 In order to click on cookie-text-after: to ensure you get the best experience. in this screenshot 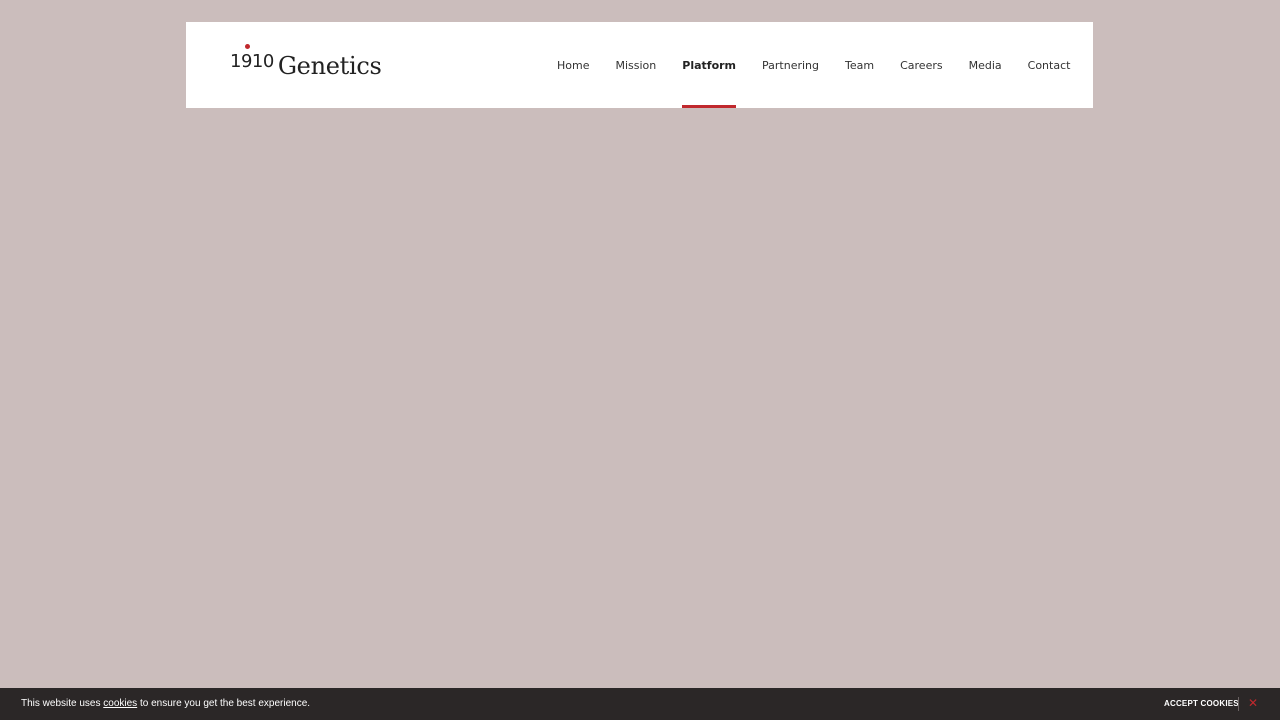, I will do `click(224, 703)`.